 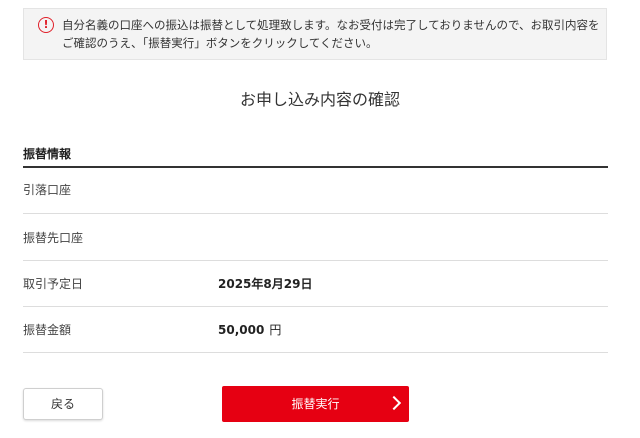 I want to click on row-transfer-amount: 振替金額 50,000 円, so click(x=315, y=330).